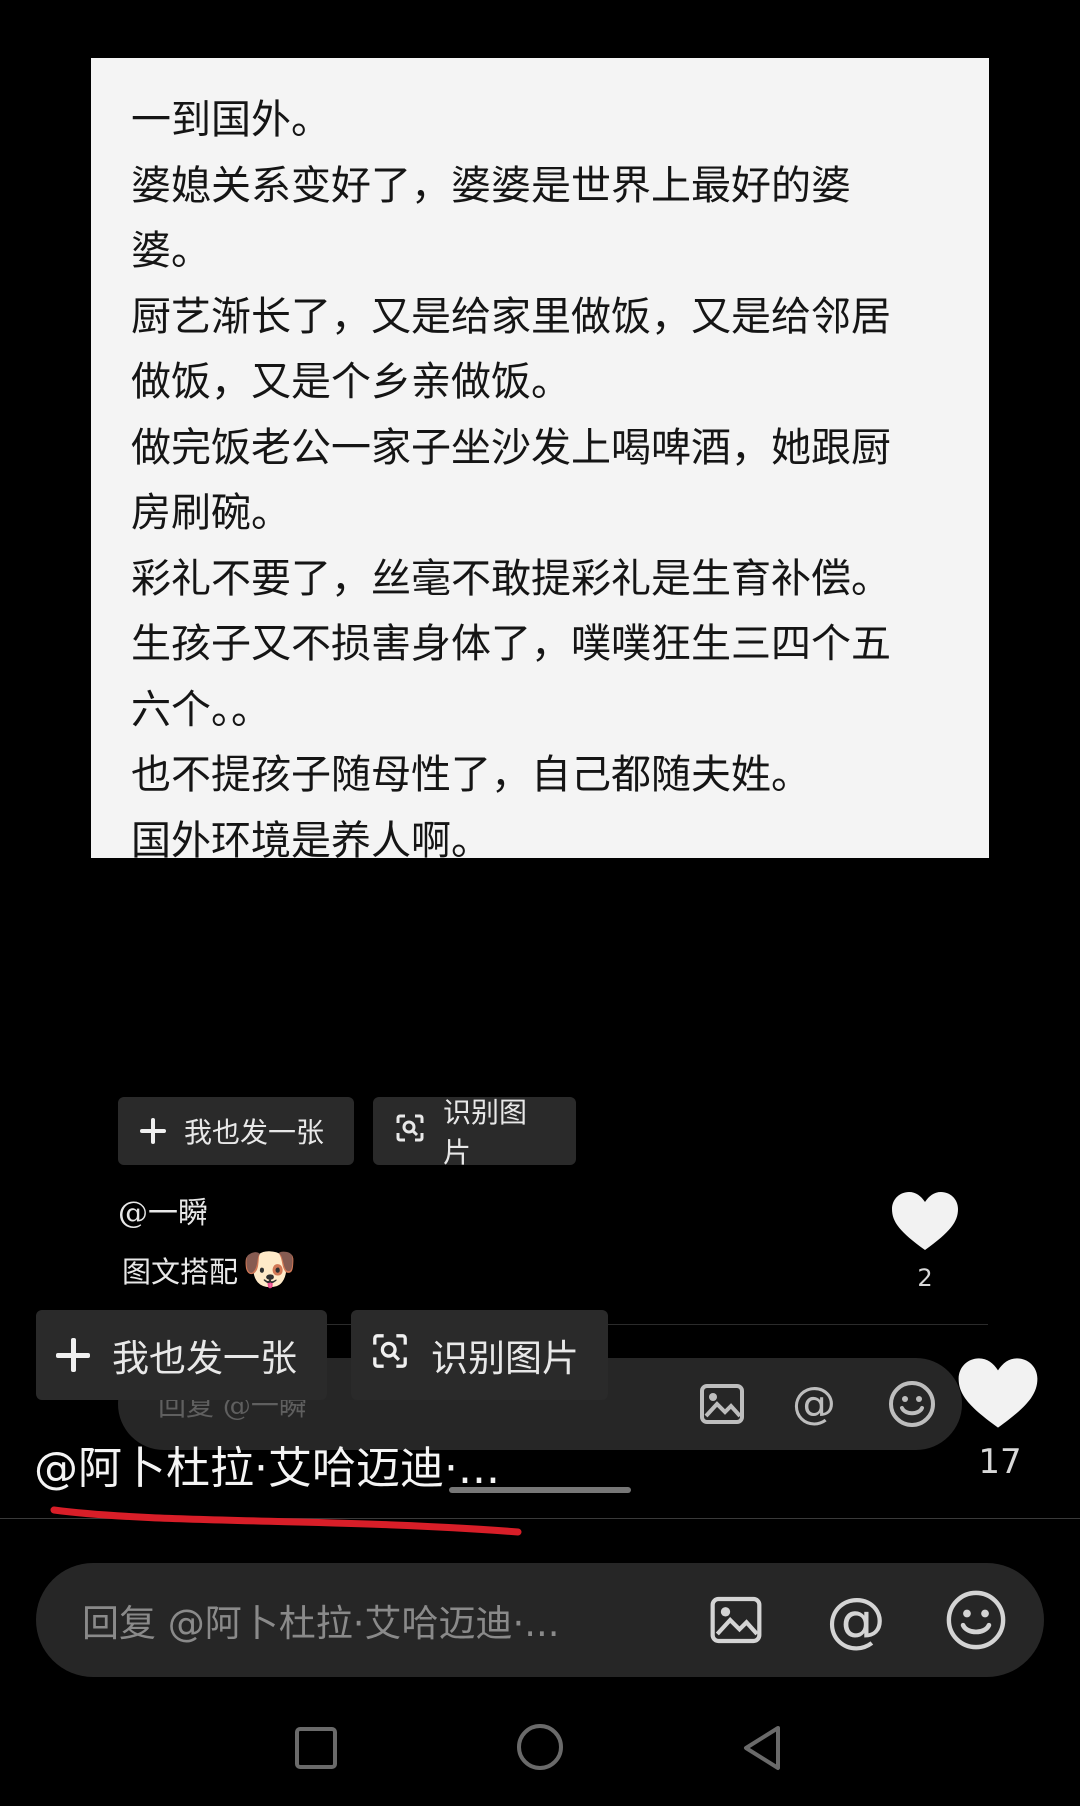 The width and height of the screenshot is (1080, 1806). I want to click on inner-post-same-label: 我也发一张, so click(254, 1132).